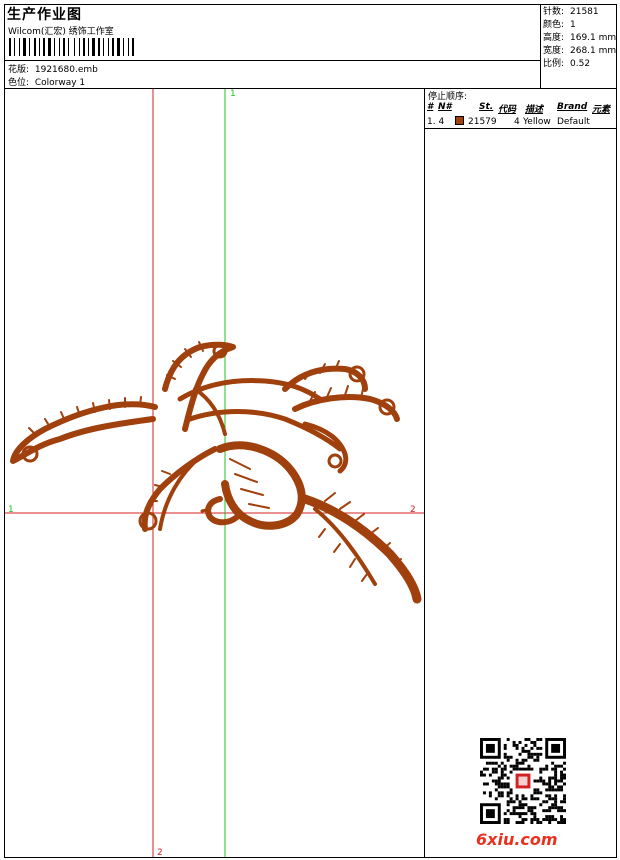 The height and width of the screenshot is (860, 620). Describe the element at coordinates (534, 110) in the screenshot. I see `col-description: 描述` at that location.